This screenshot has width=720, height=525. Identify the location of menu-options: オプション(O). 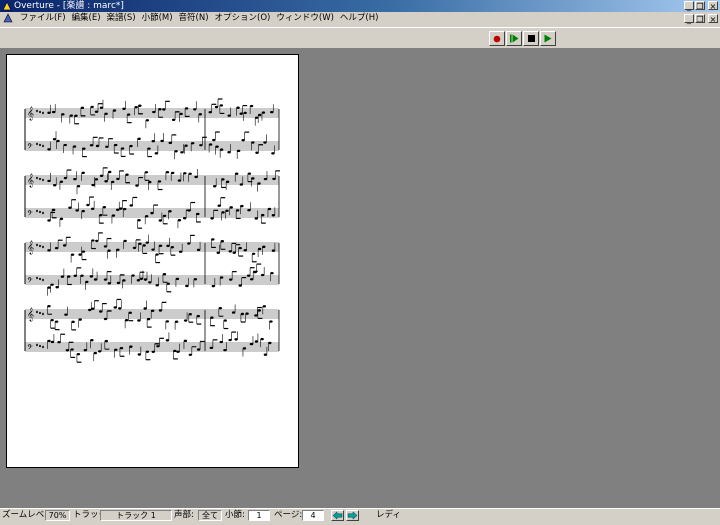
(243, 18).